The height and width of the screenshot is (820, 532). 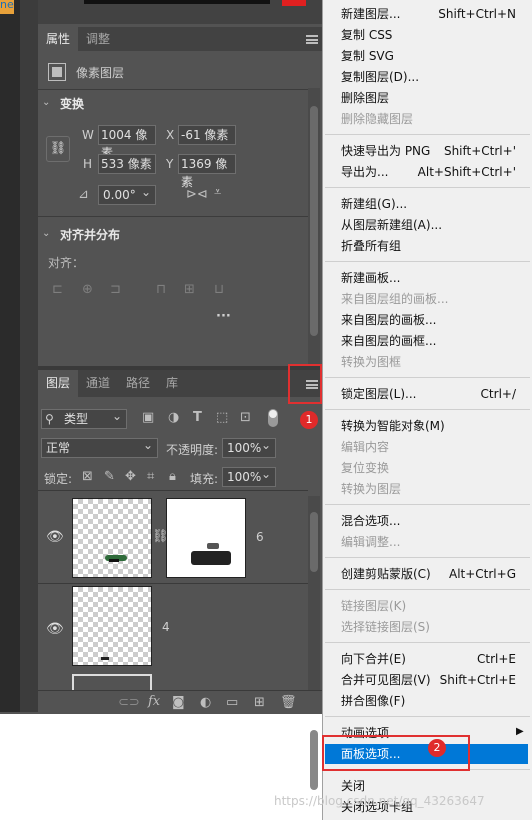 I want to click on filter-adjustment-icon: ◑, so click(x=173, y=418).